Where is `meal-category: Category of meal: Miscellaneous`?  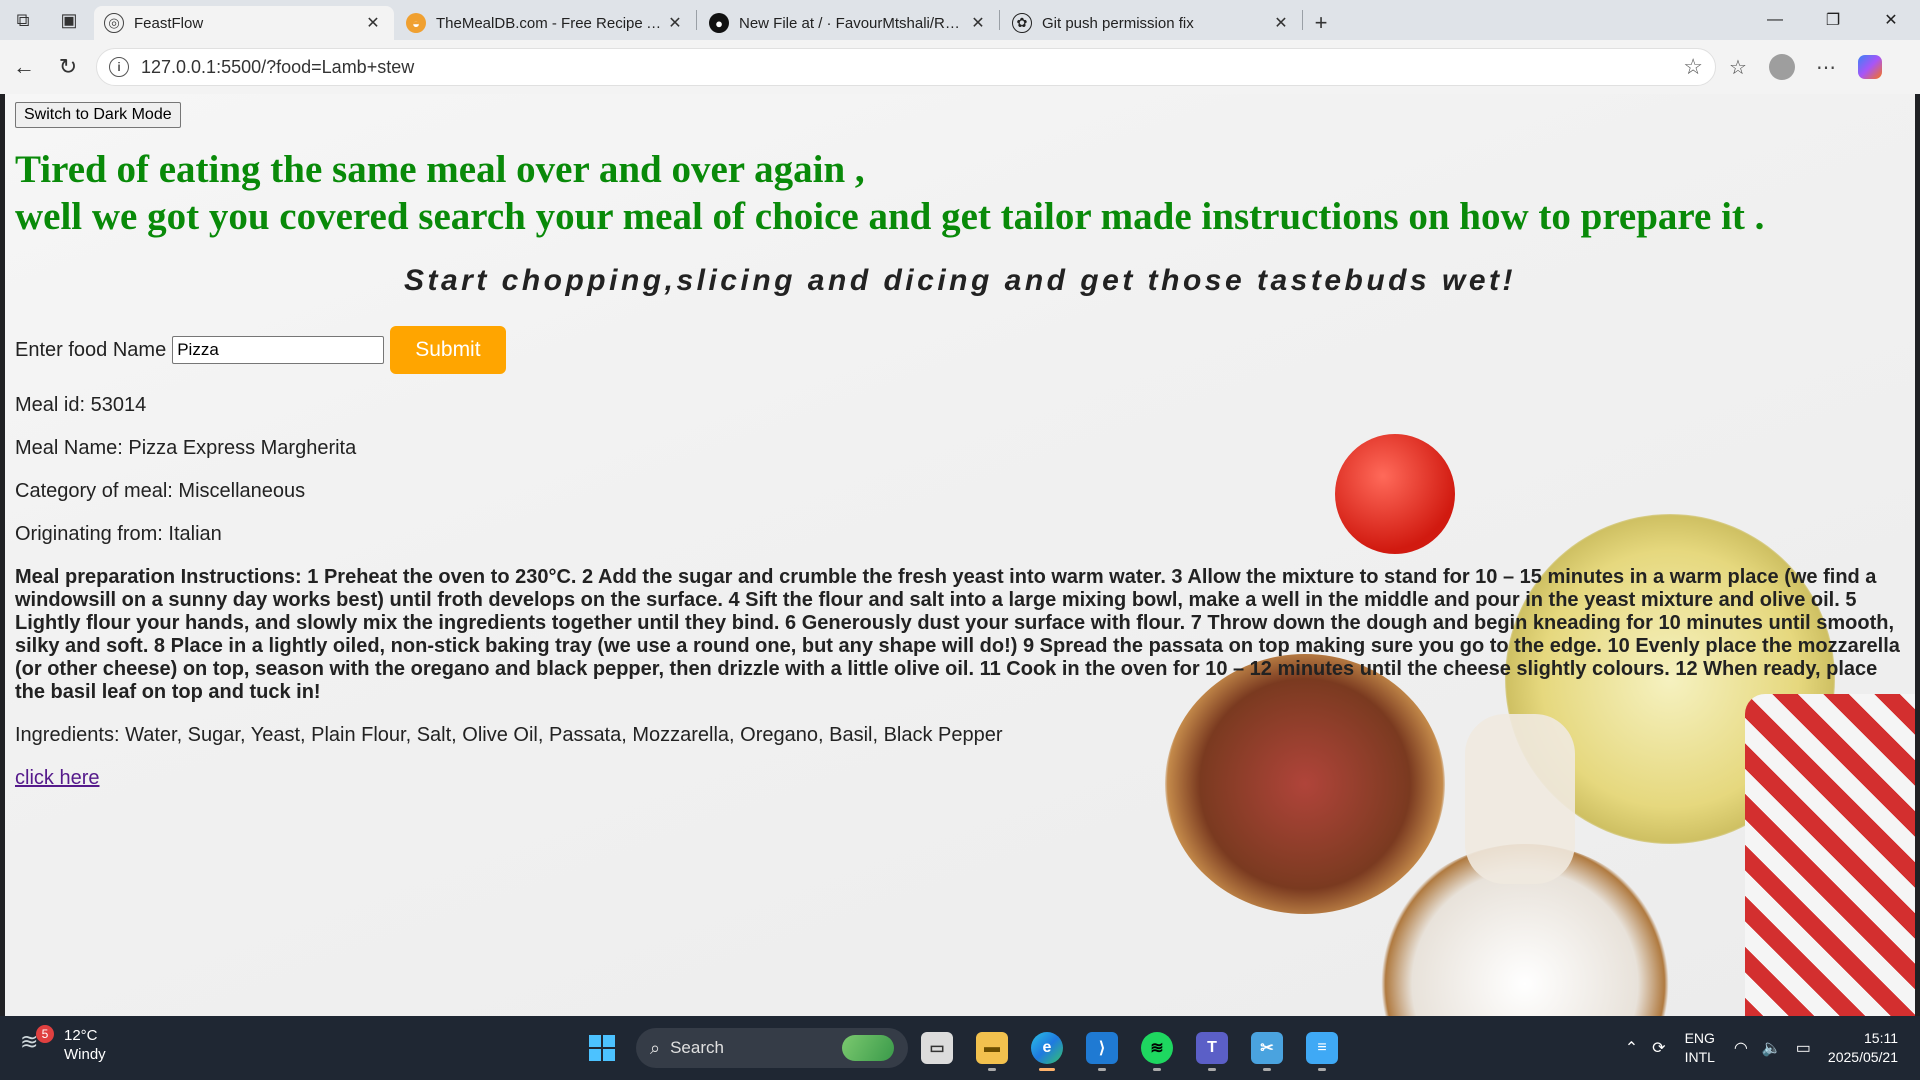
meal-category: Category of meal: Miscellaneous is located at coordinates (160, 491).